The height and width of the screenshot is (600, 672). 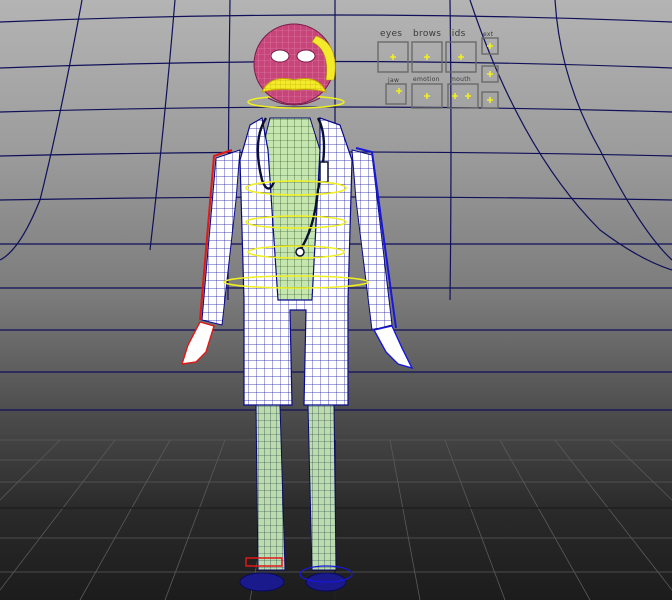 I want to click on jaw-control-box, so click(x=396, y=94).